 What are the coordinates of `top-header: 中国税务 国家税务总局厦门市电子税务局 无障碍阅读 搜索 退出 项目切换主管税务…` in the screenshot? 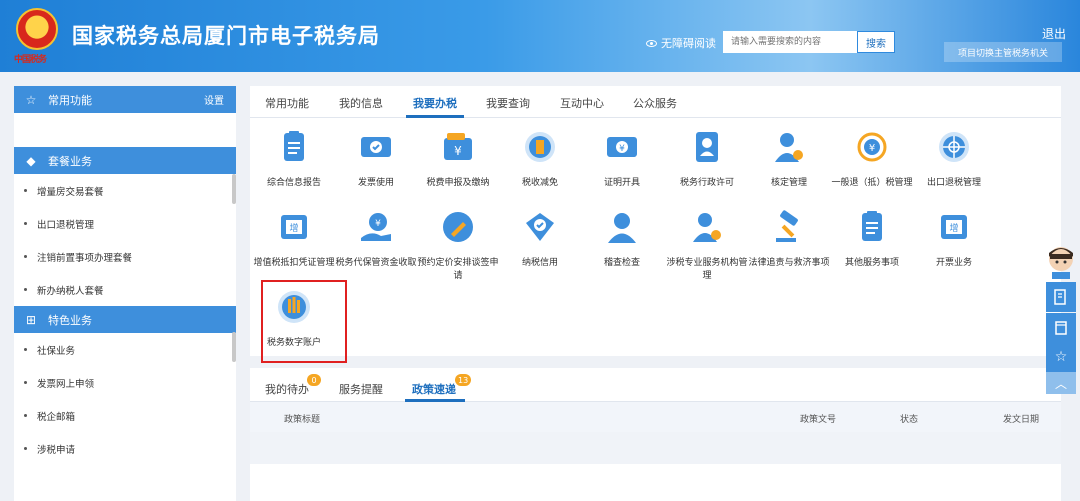 It's located at (540, 36).